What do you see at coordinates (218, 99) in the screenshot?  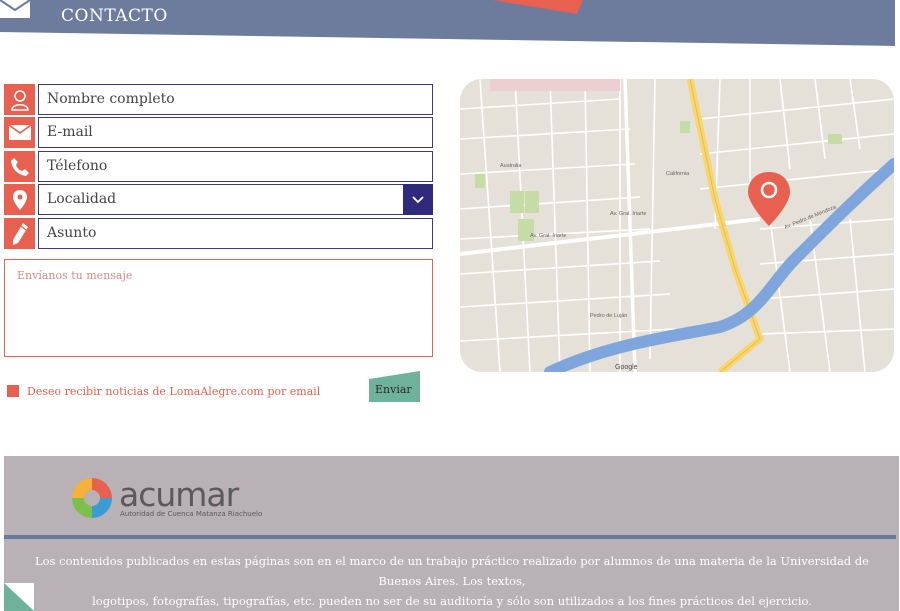 I see `name-field: Nombre completo` at bounding box center [218, 99].